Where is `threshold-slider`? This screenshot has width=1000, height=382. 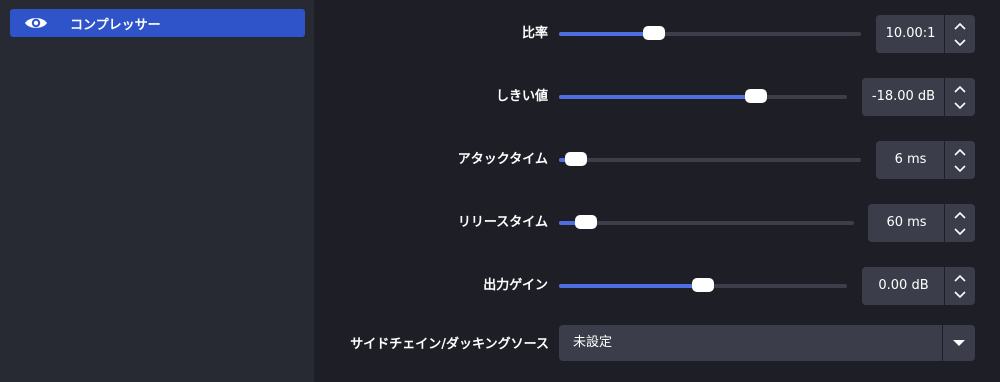
threshold-slider is located at coordinates (703, 96).